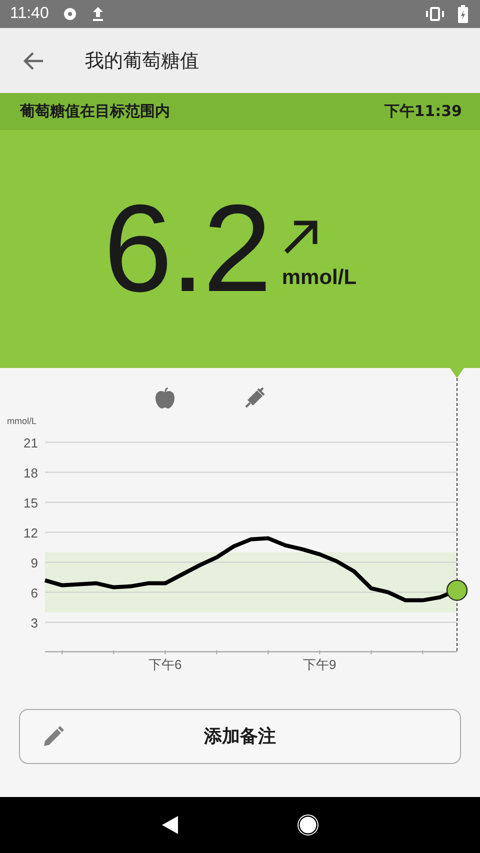 The height and width of the screenshot is (853, 480). Describe the element at coordinates (463, 14) in the screenshot. I see `battery-icon` at that location.